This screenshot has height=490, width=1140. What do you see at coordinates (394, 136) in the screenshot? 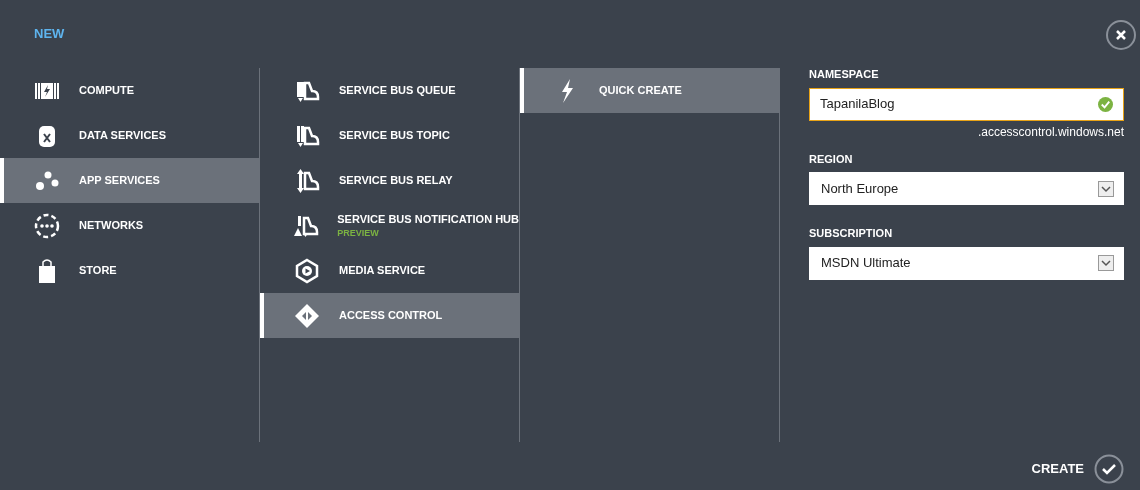
I see `menu-item-label: SERVICE BUS TOPIC` at bounding box center [394, 136].